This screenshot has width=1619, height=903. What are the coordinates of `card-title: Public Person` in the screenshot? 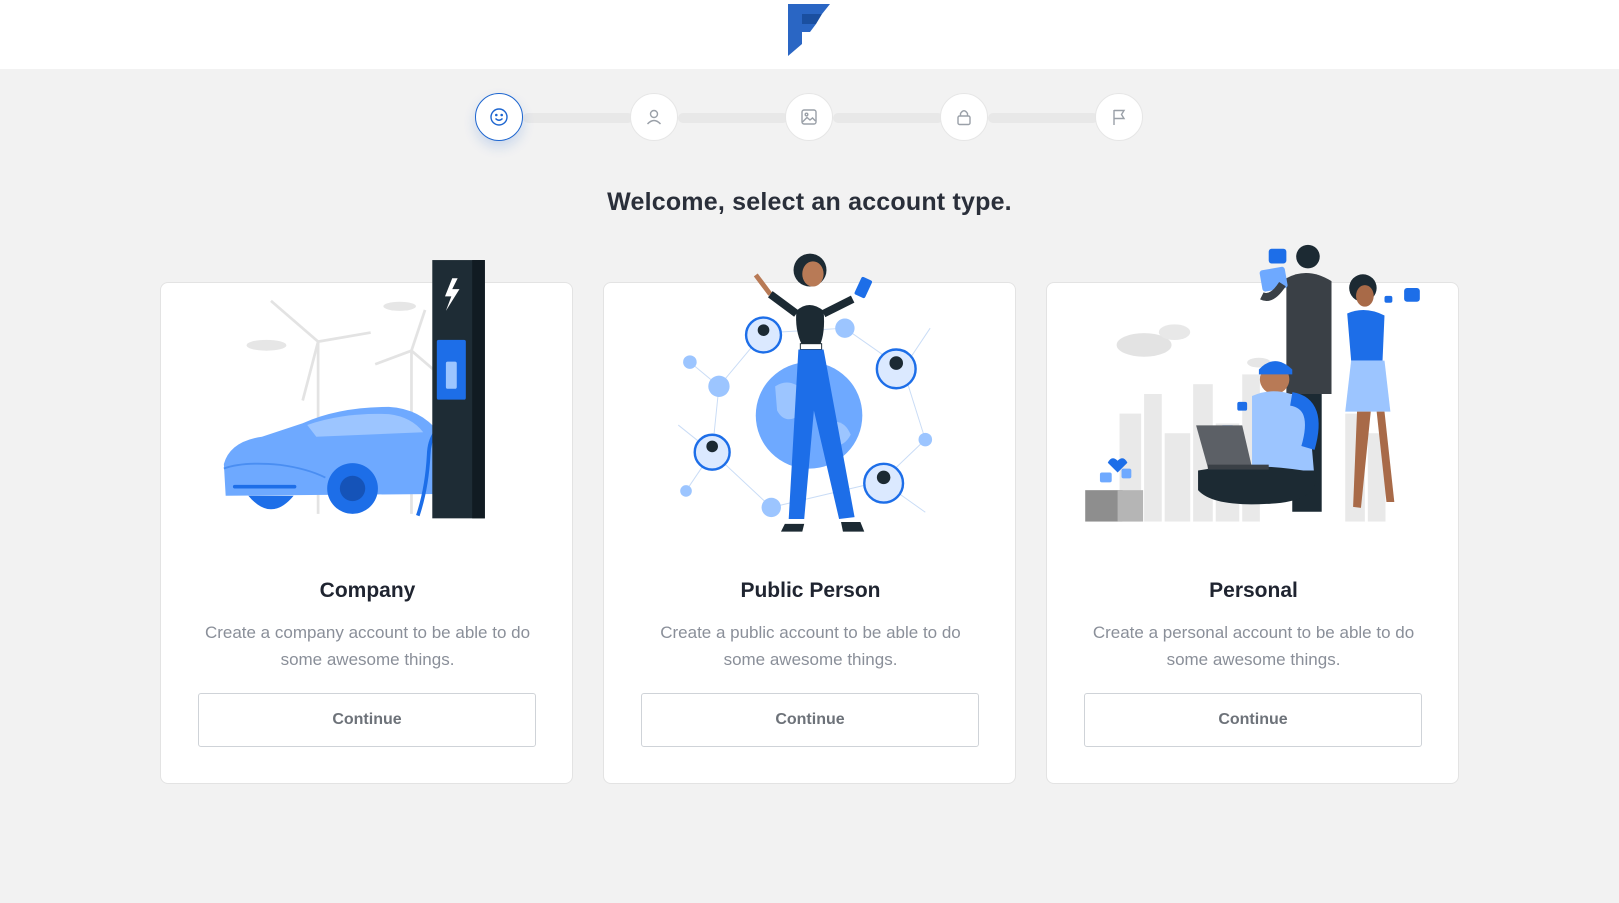 It's located at (810, 590).